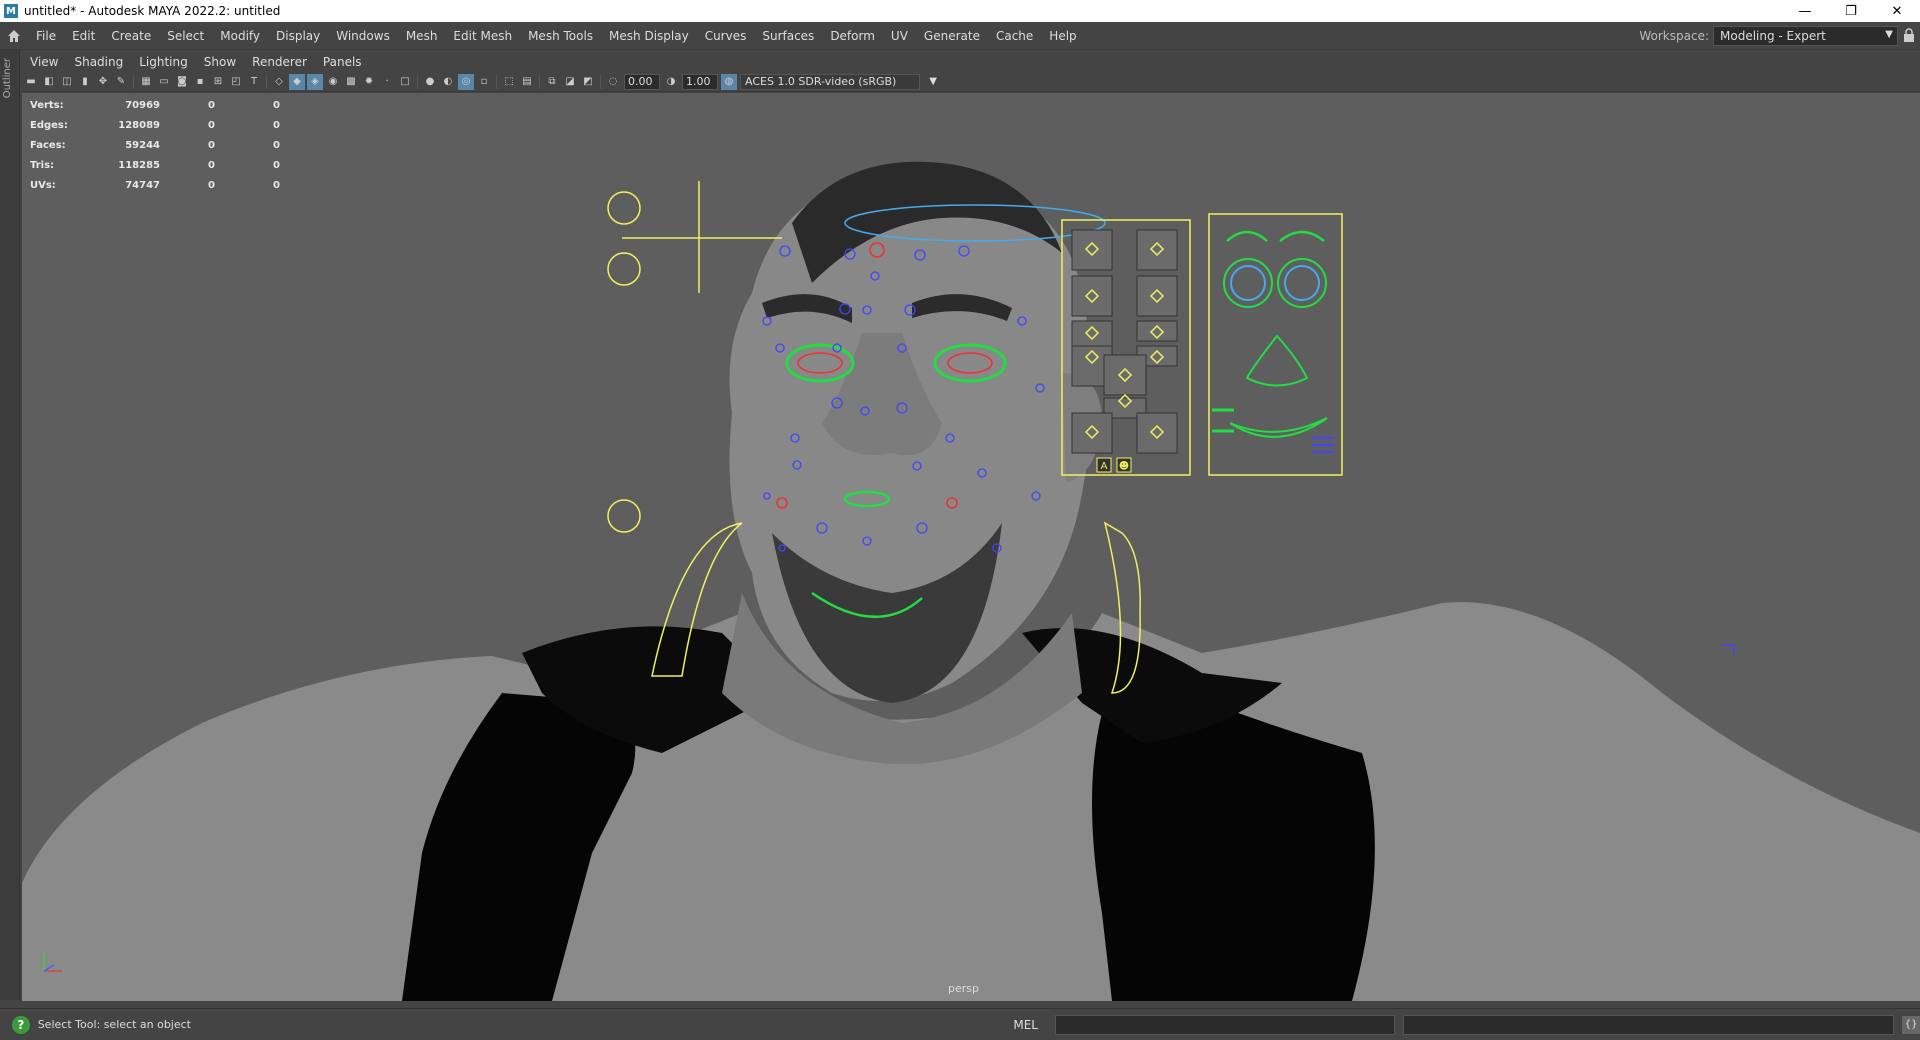 The height and width of the screenshot is (1040, 1920). I want to click on menu-uv: UV, so click(899, 36).